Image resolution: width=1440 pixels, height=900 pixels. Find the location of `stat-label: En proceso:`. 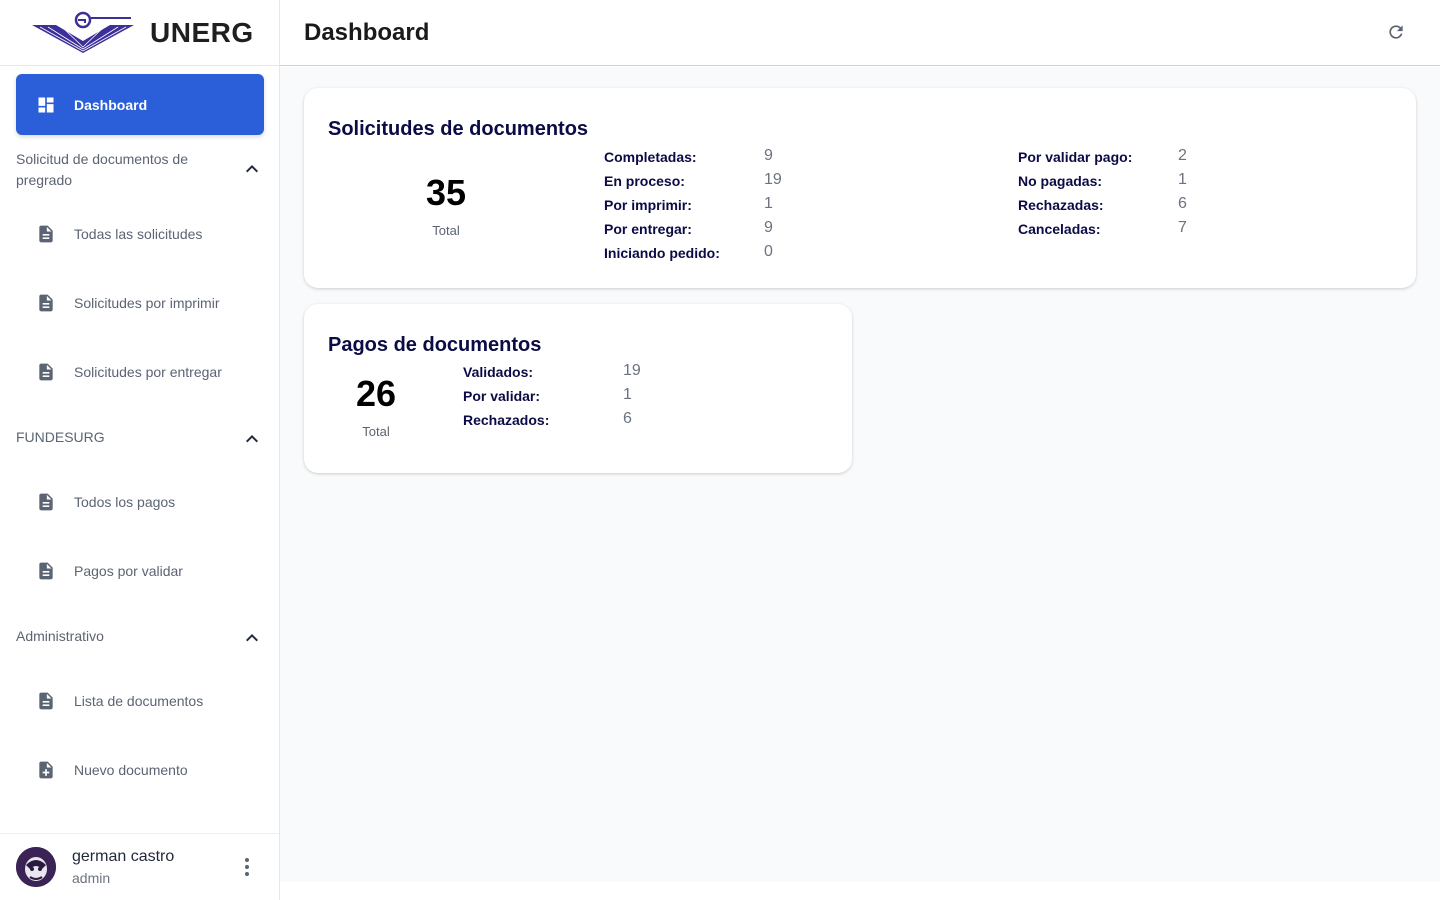

stat-label: En proceso: is located at coordinates (644, 181).